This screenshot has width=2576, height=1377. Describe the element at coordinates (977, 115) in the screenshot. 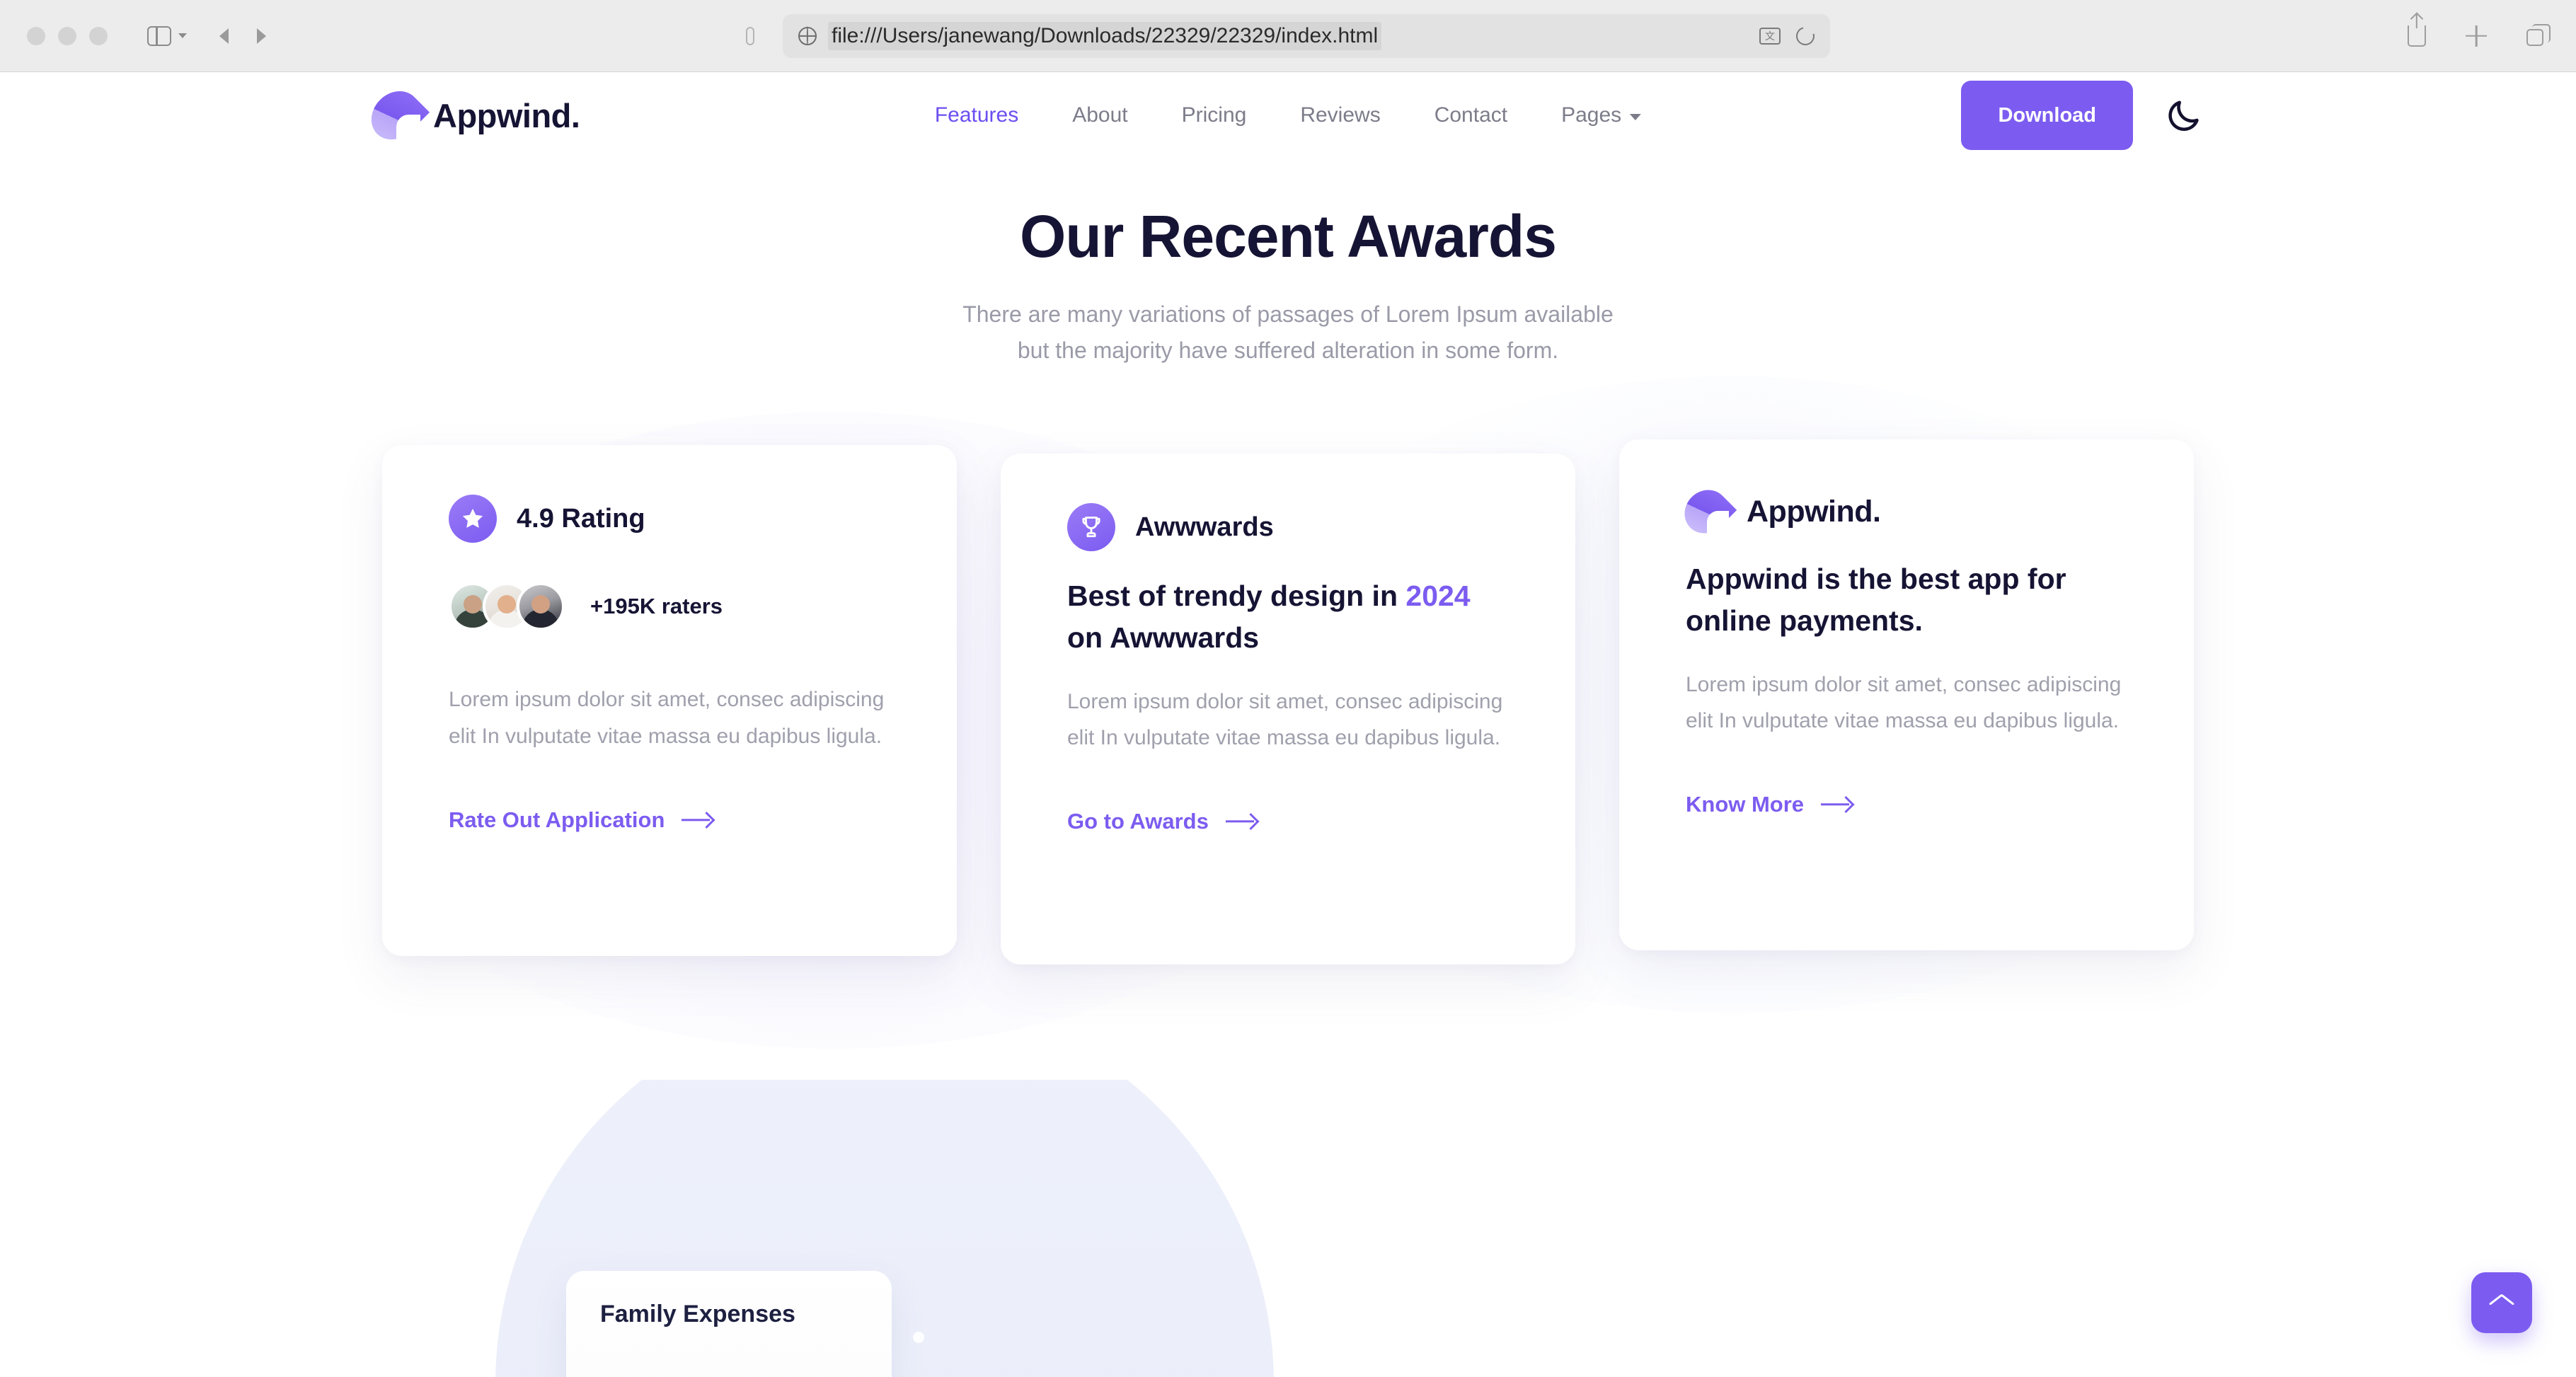

I see `nav-item-features: Features` at that location.